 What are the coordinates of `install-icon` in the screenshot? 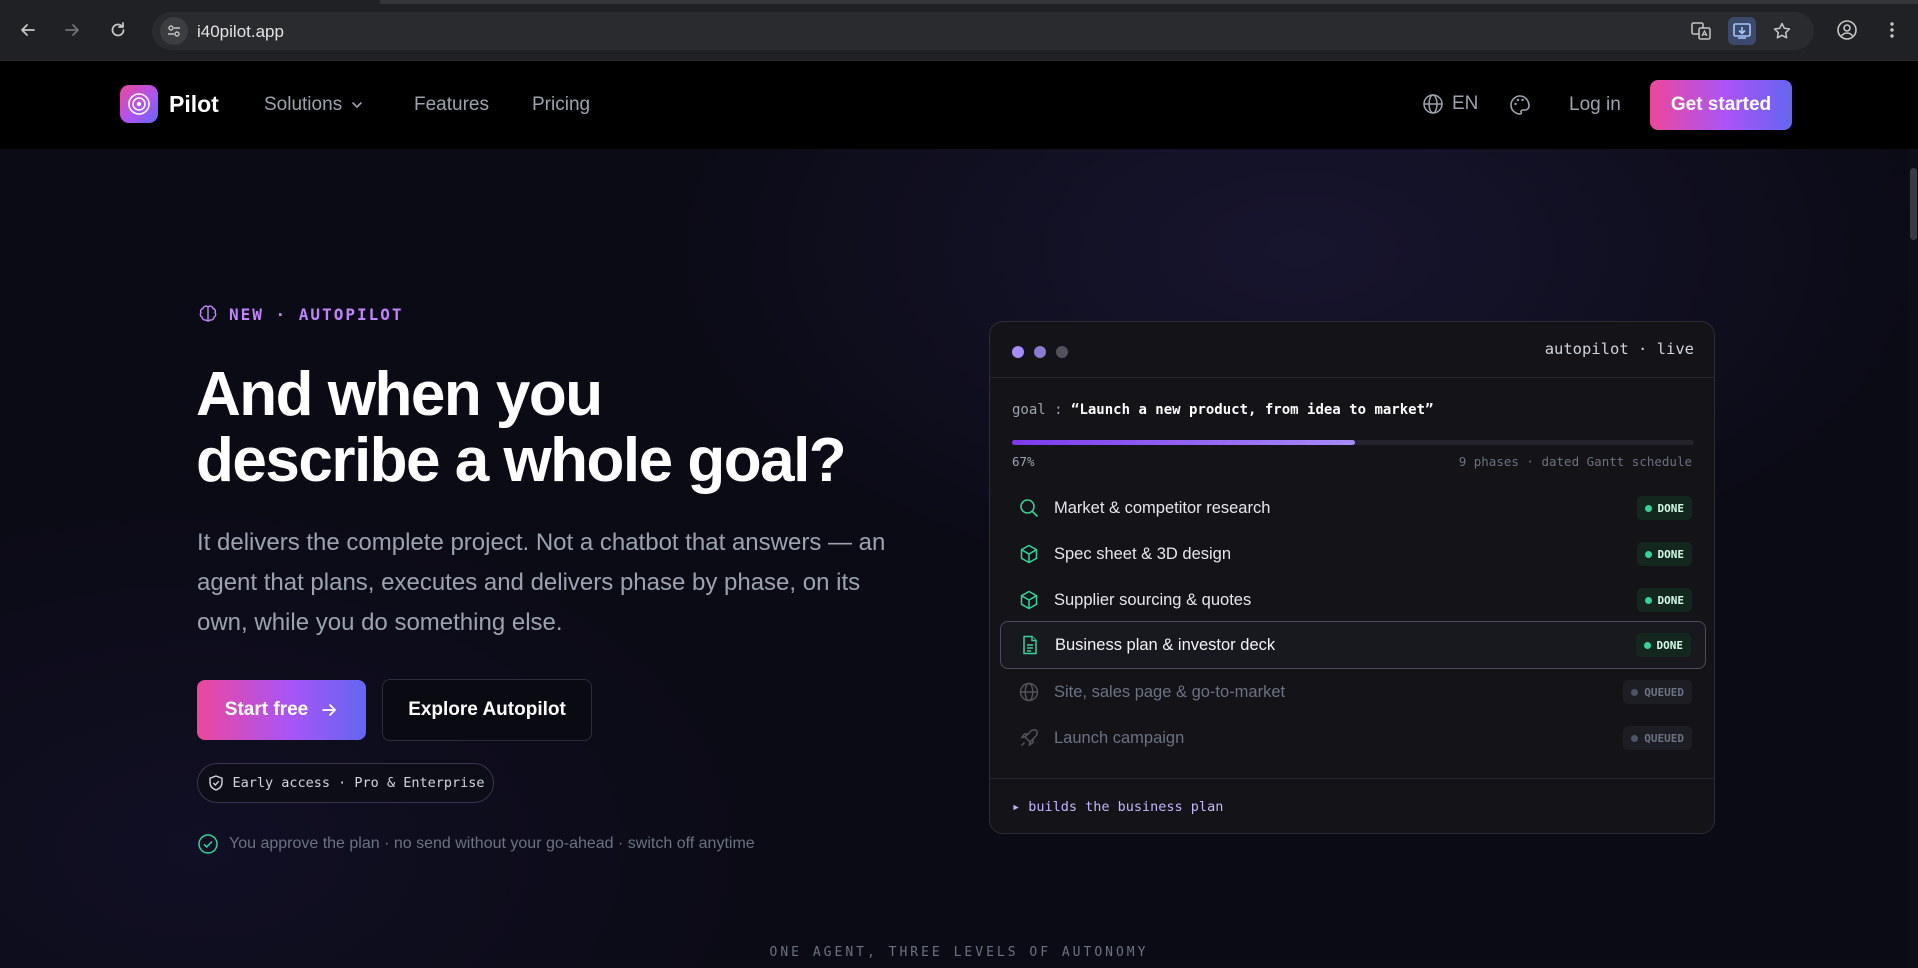 It's located at (1742, 31).